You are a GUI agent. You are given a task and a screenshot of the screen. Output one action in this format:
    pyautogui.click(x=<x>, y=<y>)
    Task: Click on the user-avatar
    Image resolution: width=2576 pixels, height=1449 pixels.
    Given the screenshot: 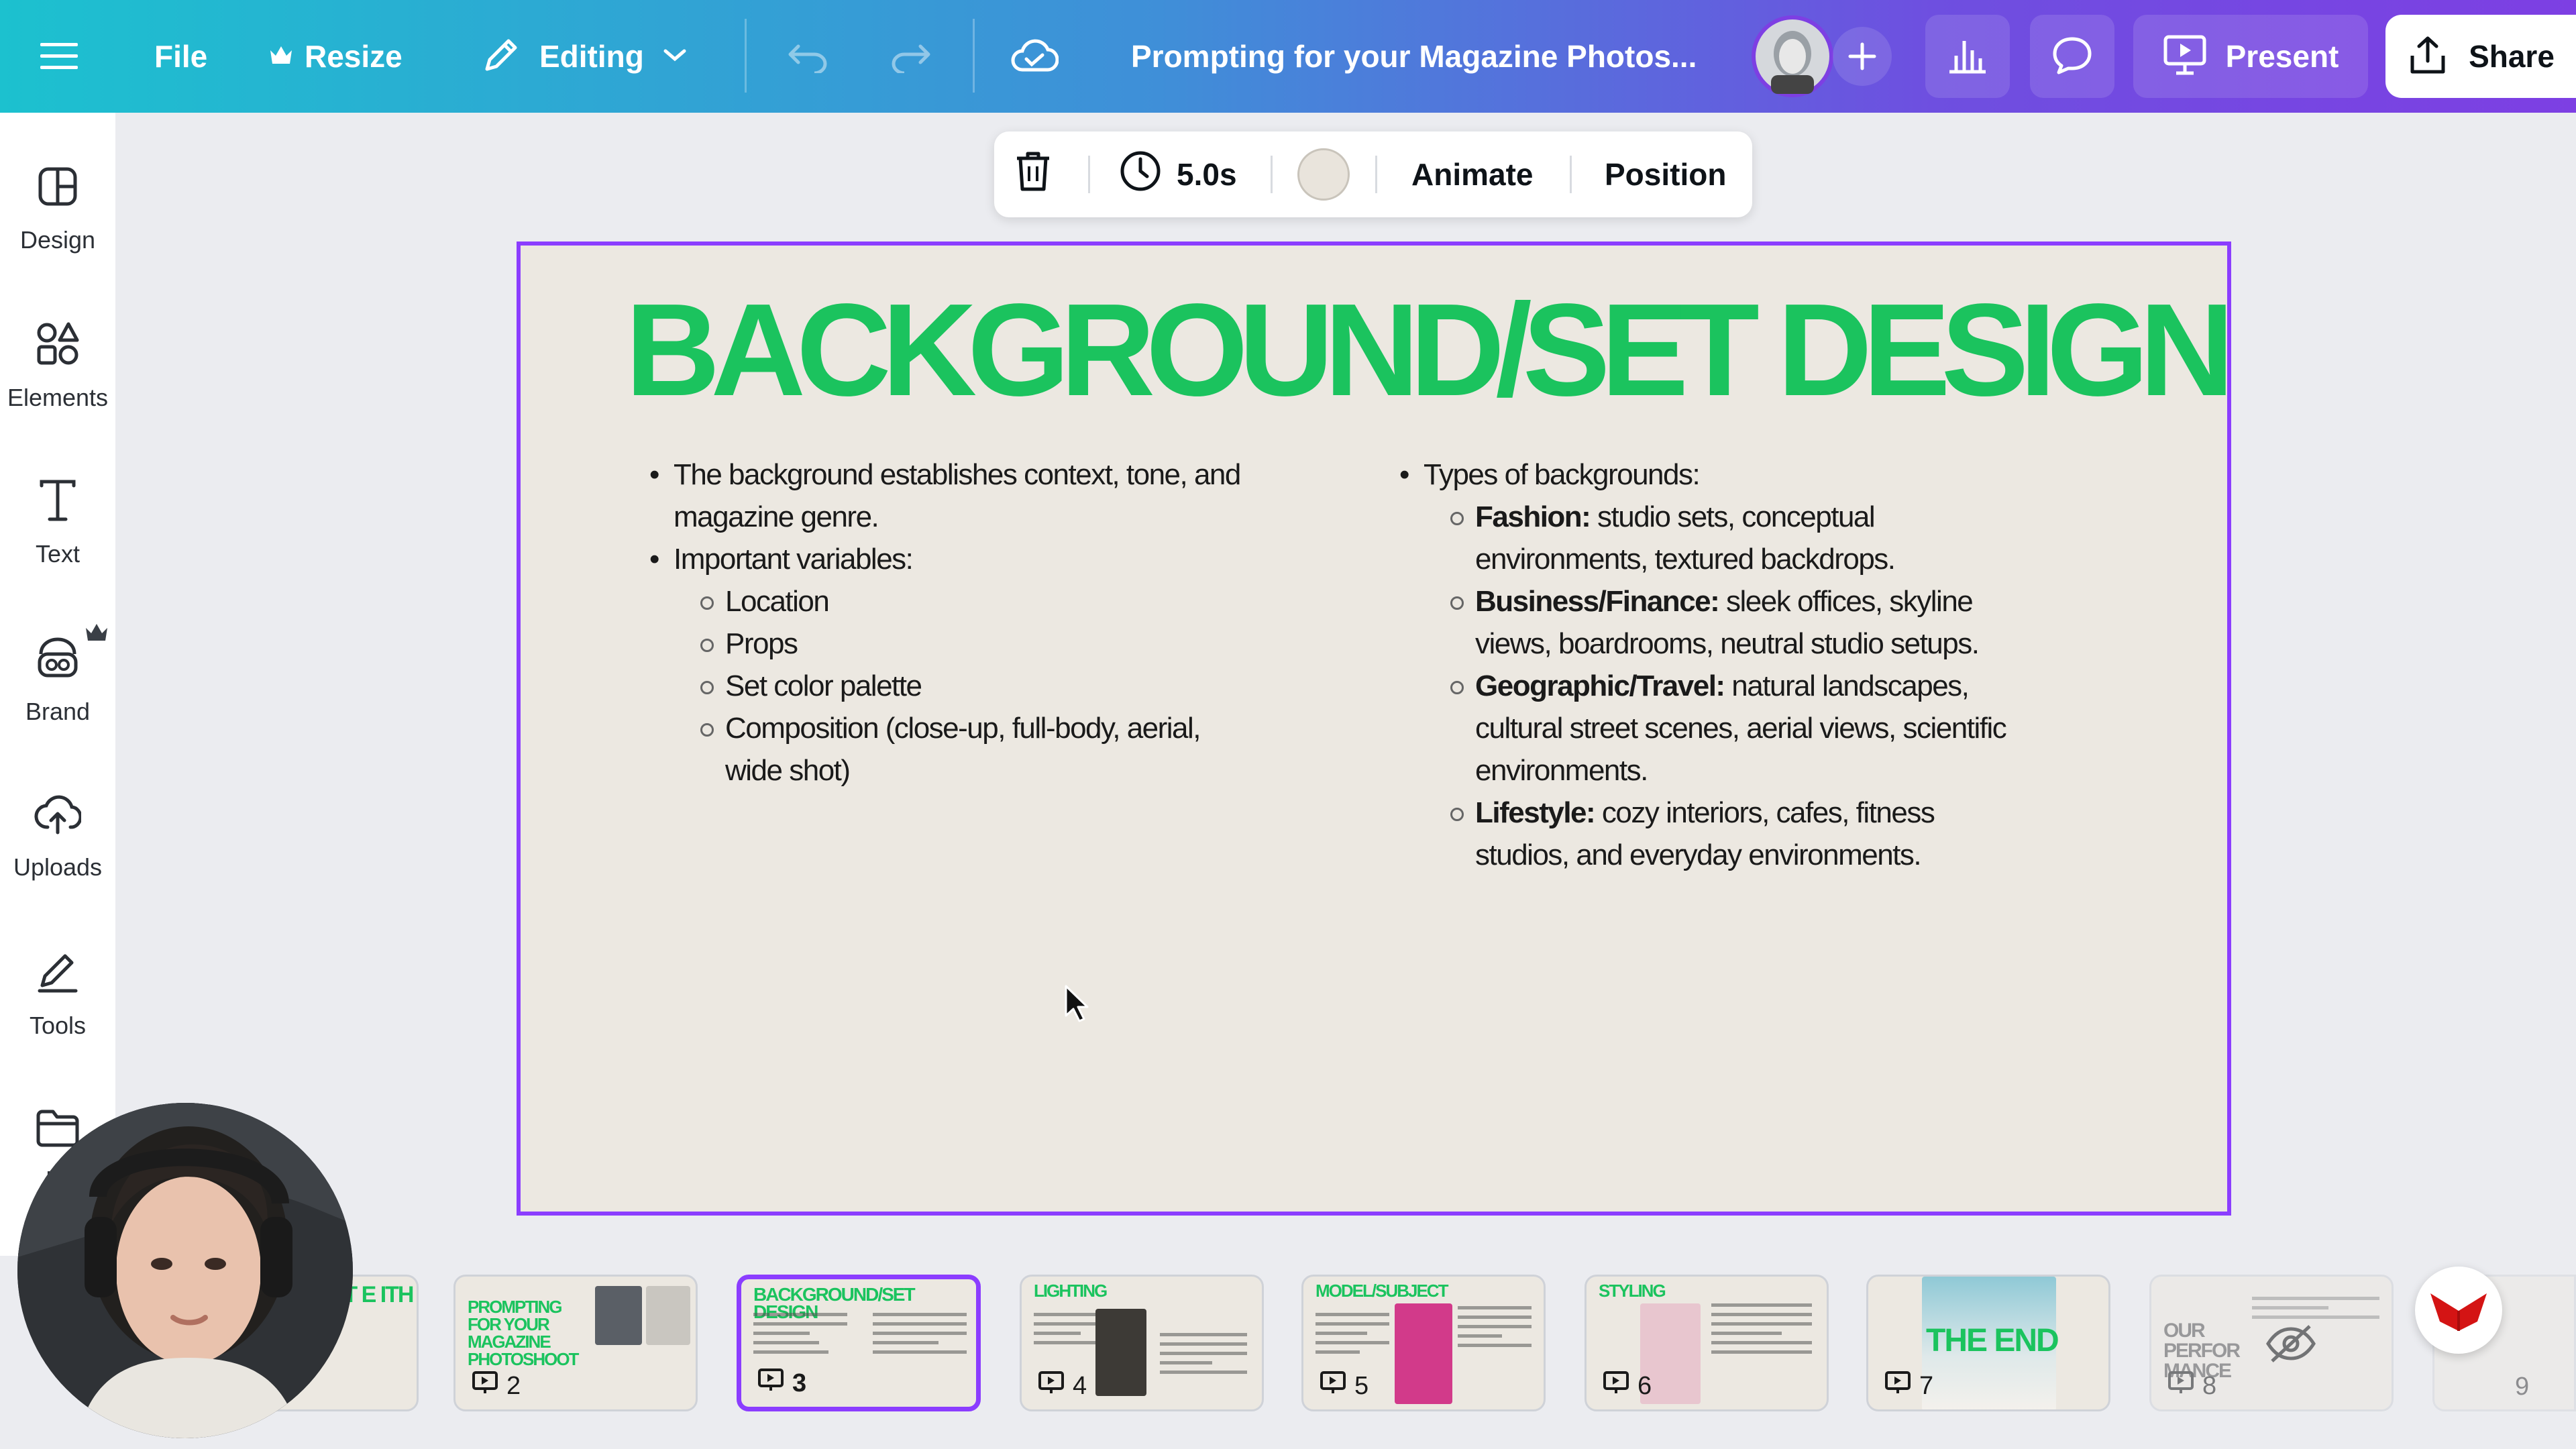 What is the action you would take?
    pyautogui.click(x=1792, y=56)
    